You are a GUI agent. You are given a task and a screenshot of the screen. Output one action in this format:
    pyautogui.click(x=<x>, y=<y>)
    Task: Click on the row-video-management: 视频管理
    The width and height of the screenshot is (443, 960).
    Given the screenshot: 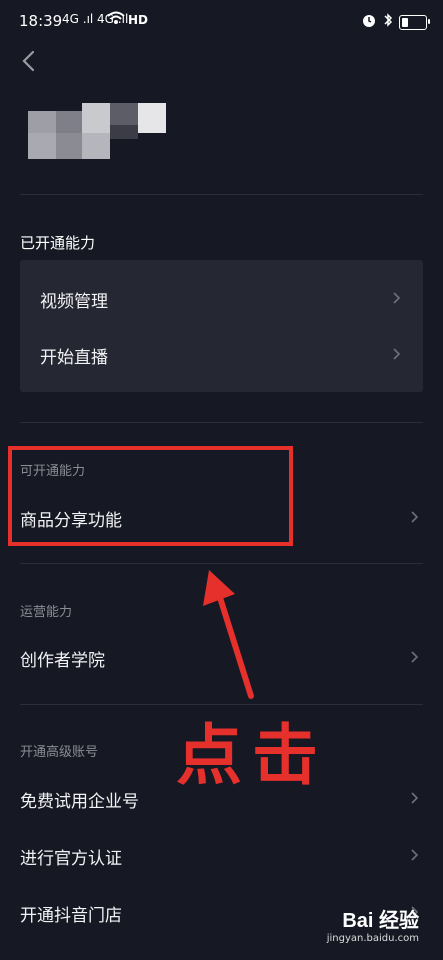 What is the action you would take?
    pyautogui.click(x=221, y=298)
    